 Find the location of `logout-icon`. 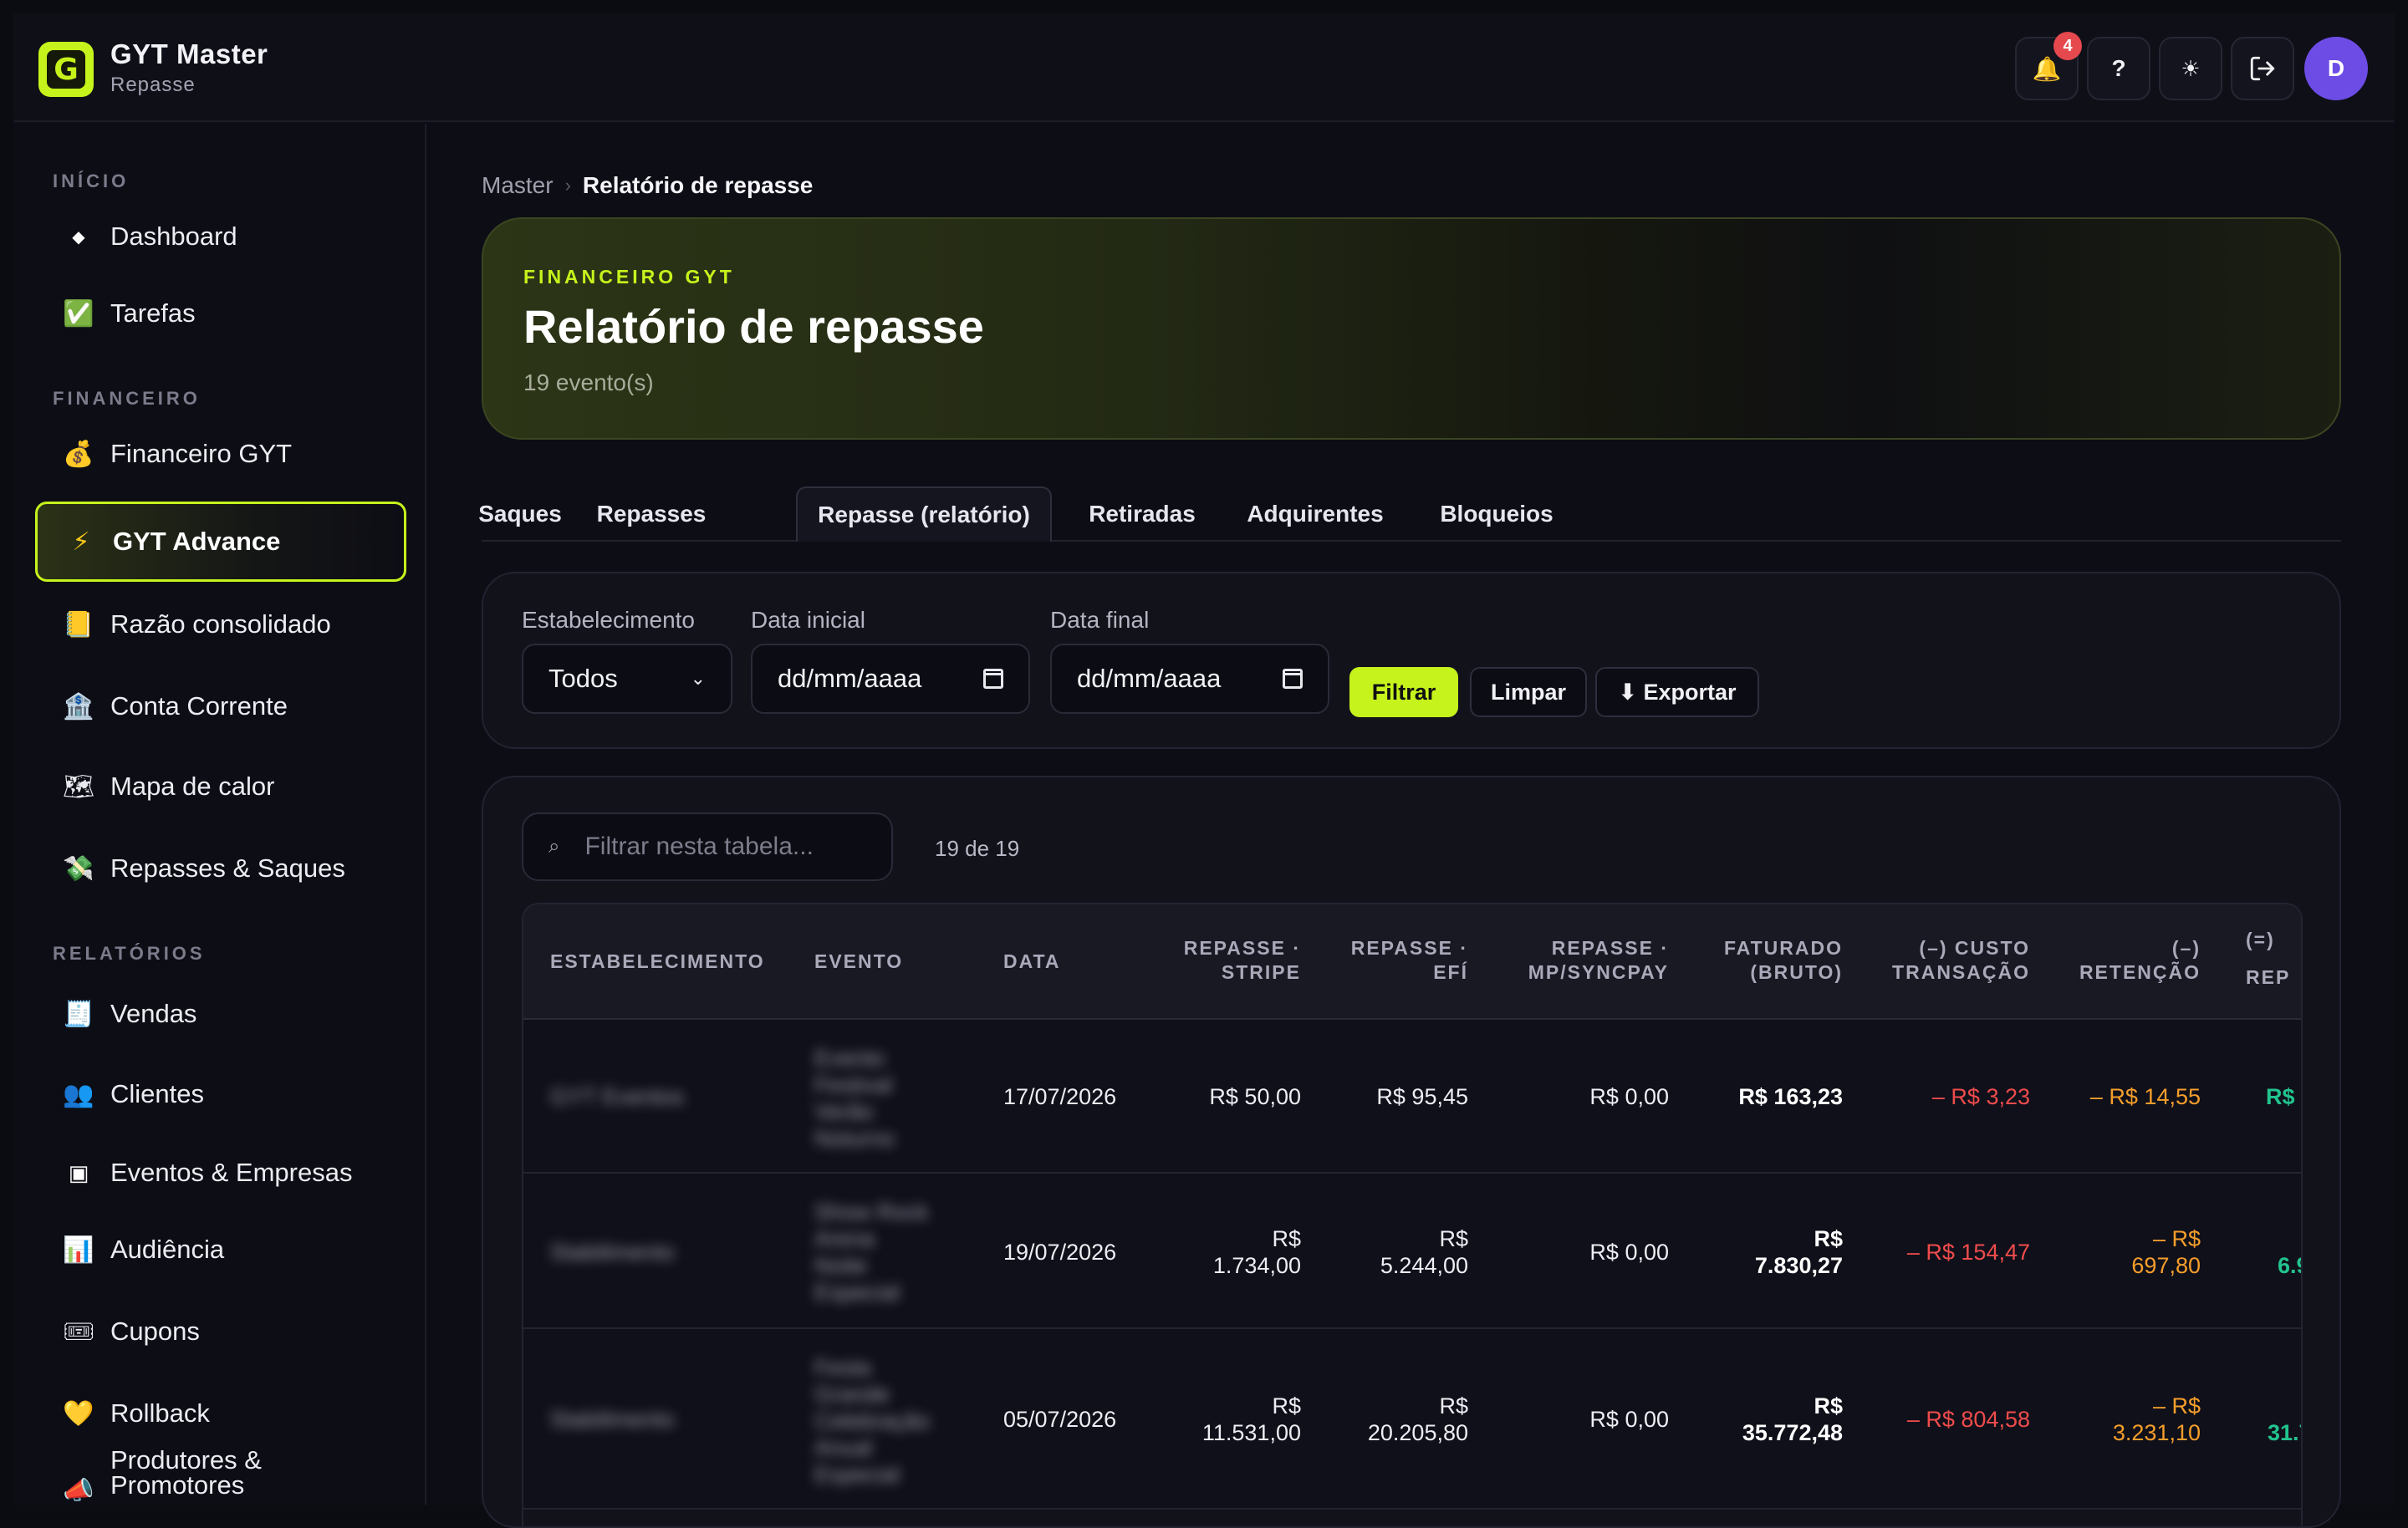

logout-icon is located at coordinates (2262, 68).